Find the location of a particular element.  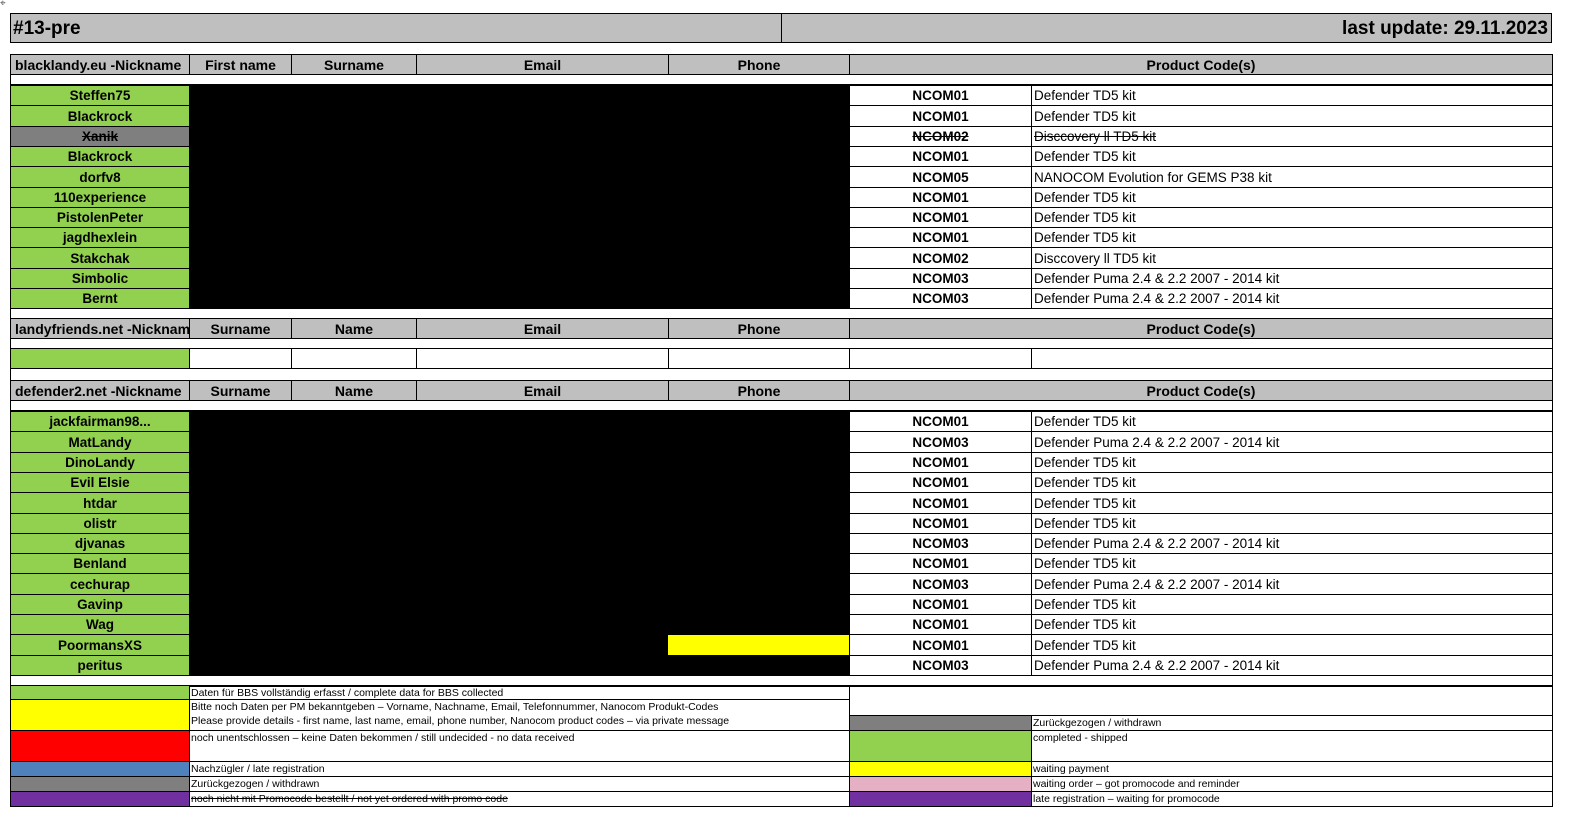

landyfriends-header-email: Email is located at coordinates (542, 328).